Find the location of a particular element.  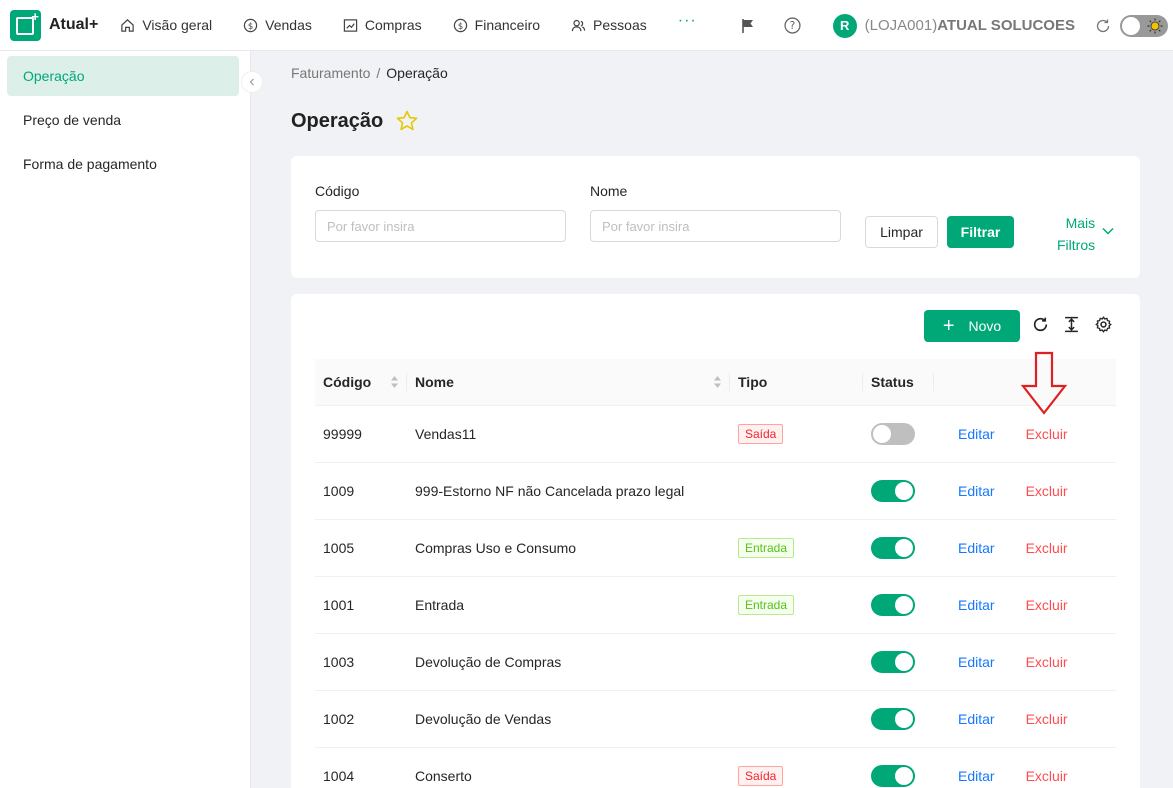

nav-item-visao-geral: Visão geral is located at coordinates (166, 25).